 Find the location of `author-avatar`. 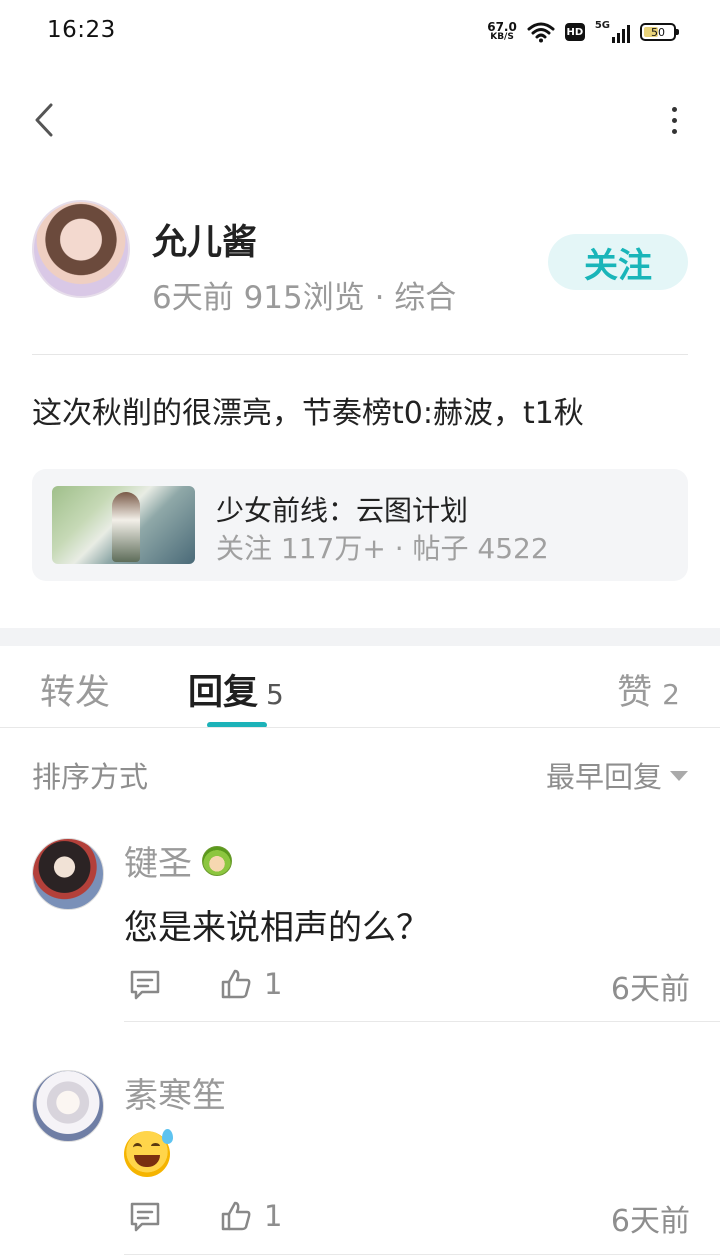

author-avatar is located at coordinates (81, 249).